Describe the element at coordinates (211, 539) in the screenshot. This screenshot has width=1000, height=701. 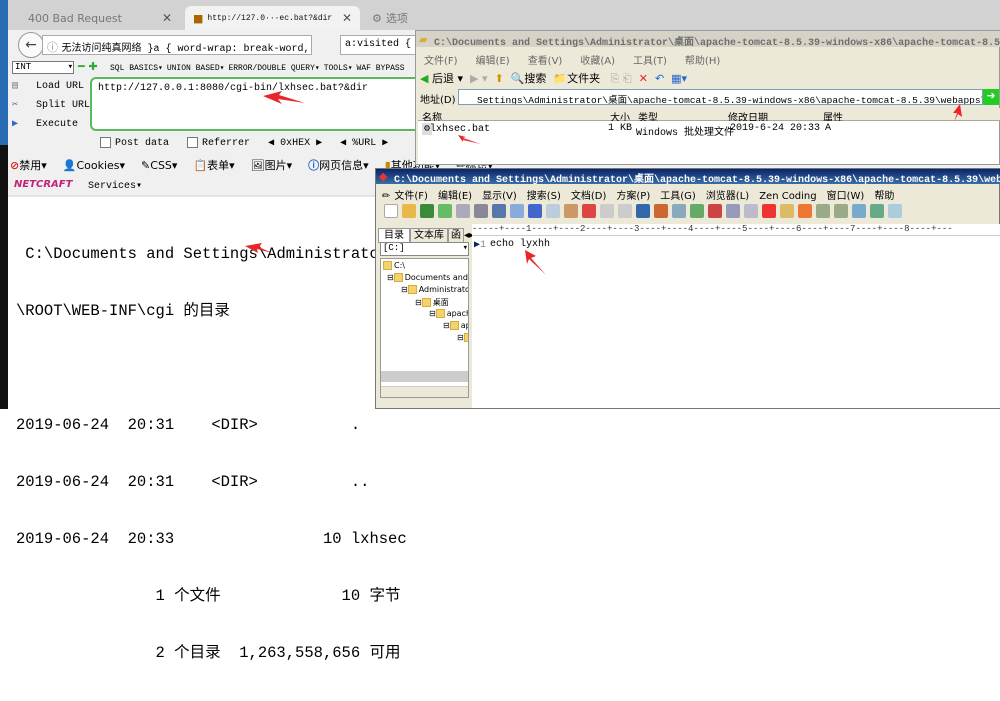
I see `output-line: 2019-06-24 20:33 10 lxhsec` at that location.